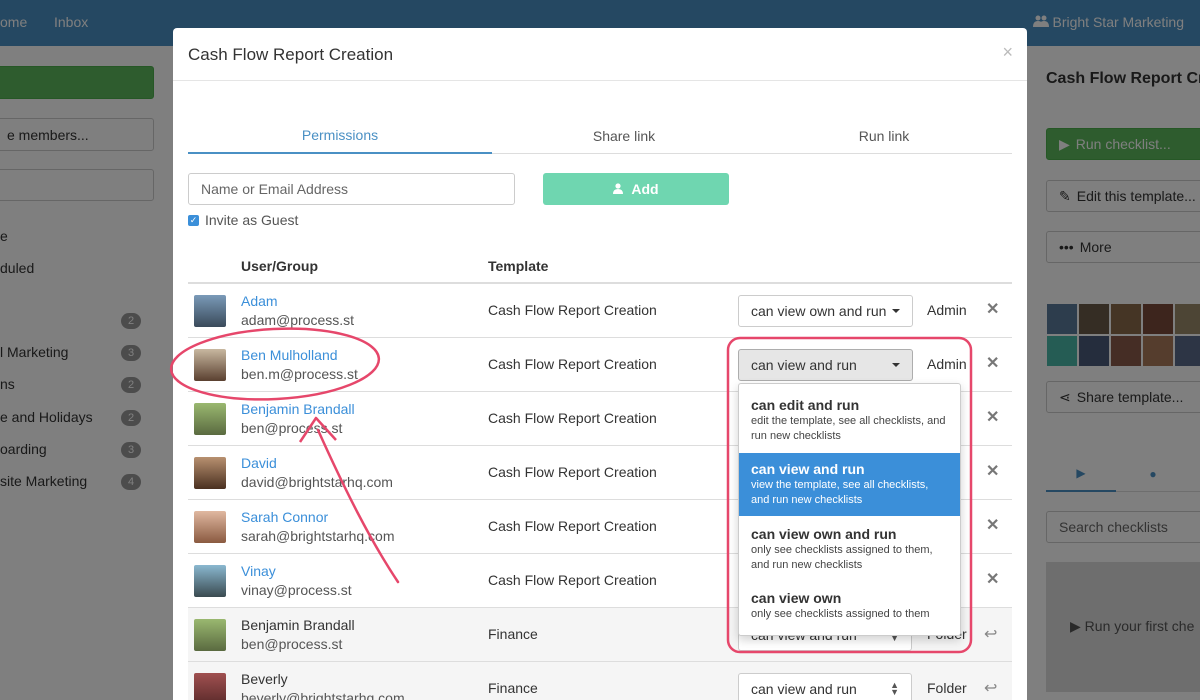  Describe the element at coordinates (259, 301) in the screenshot. I see `user-name-link: Adam` at that location.